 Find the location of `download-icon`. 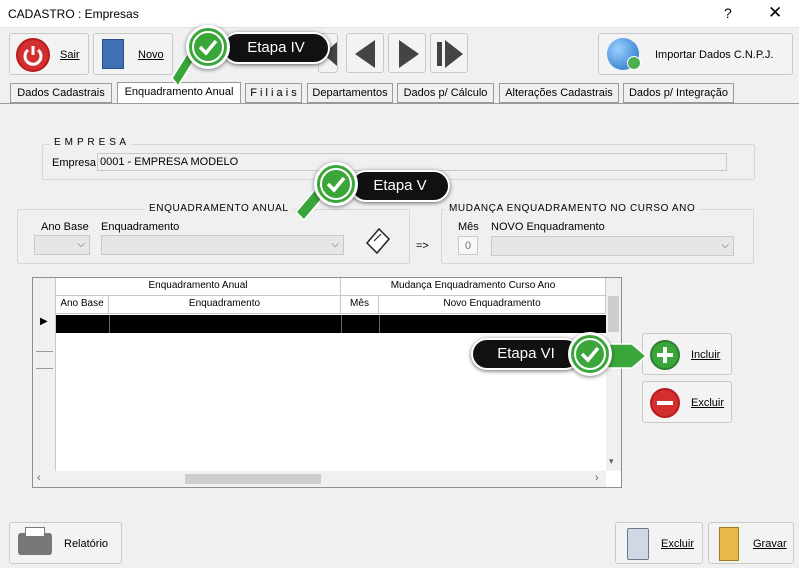

download-icon is located at coordinates (634, 63).